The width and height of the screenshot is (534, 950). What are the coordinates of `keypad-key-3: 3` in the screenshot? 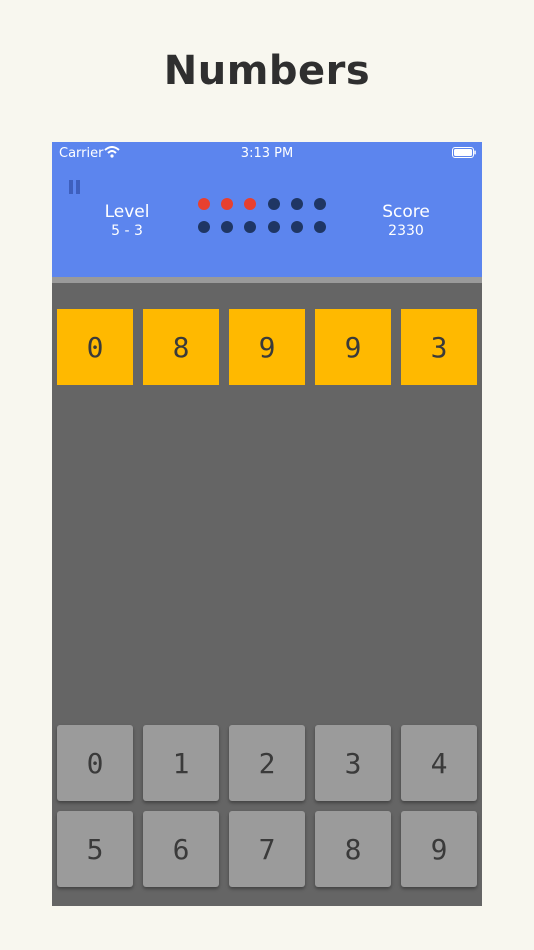 It's located at (353, 763).